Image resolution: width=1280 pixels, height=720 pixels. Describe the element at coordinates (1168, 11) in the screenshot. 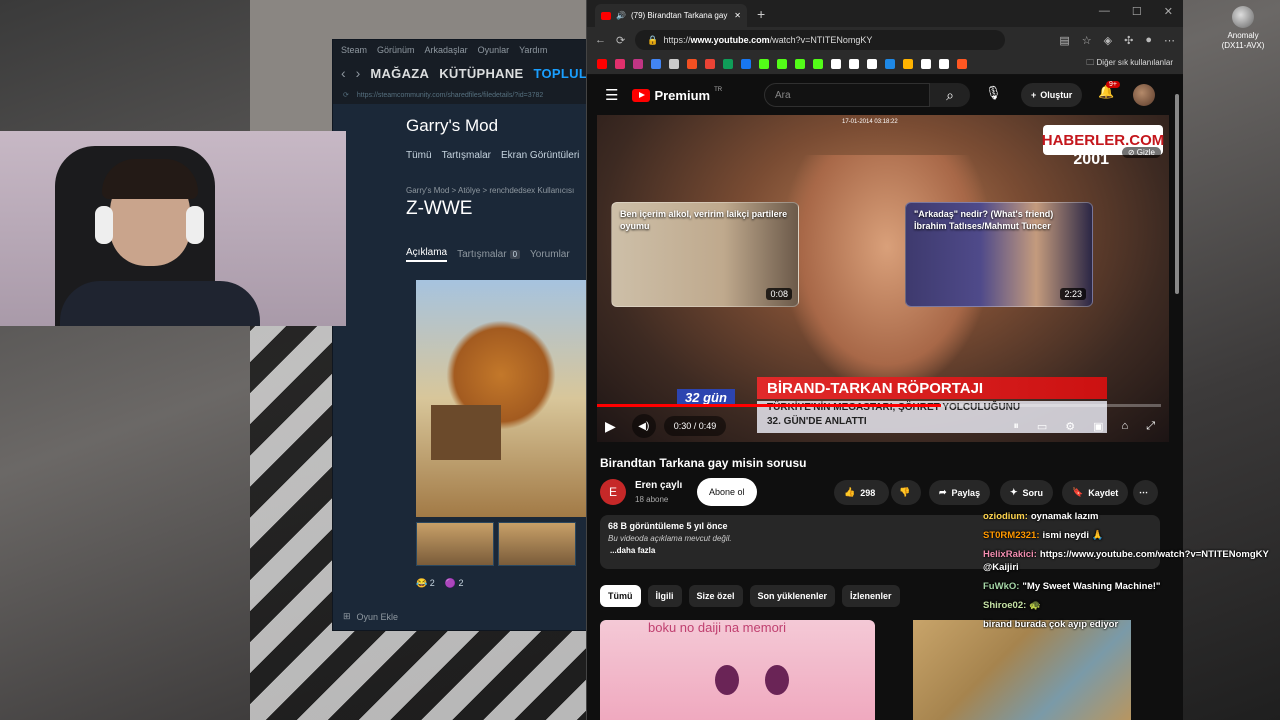

I see `close-window-icon: ✕` at that location.